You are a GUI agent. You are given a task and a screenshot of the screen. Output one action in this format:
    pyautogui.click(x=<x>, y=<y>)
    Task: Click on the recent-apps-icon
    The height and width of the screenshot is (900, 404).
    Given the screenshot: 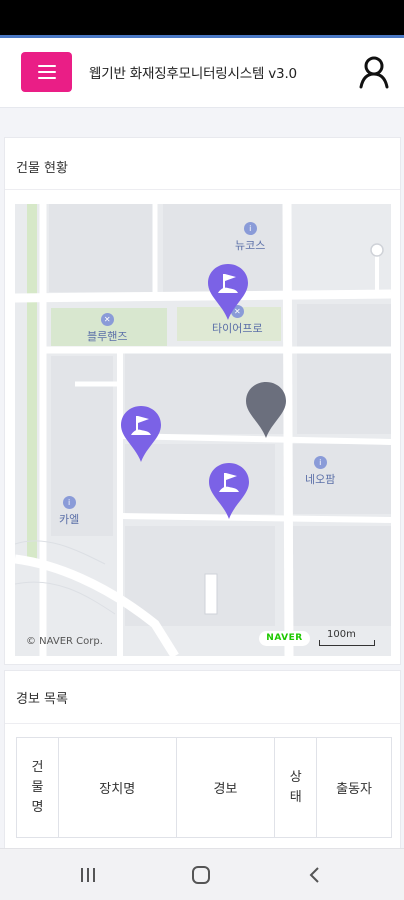 What is the action you would take?
    pyautogui.click(x=88, y=875)
    